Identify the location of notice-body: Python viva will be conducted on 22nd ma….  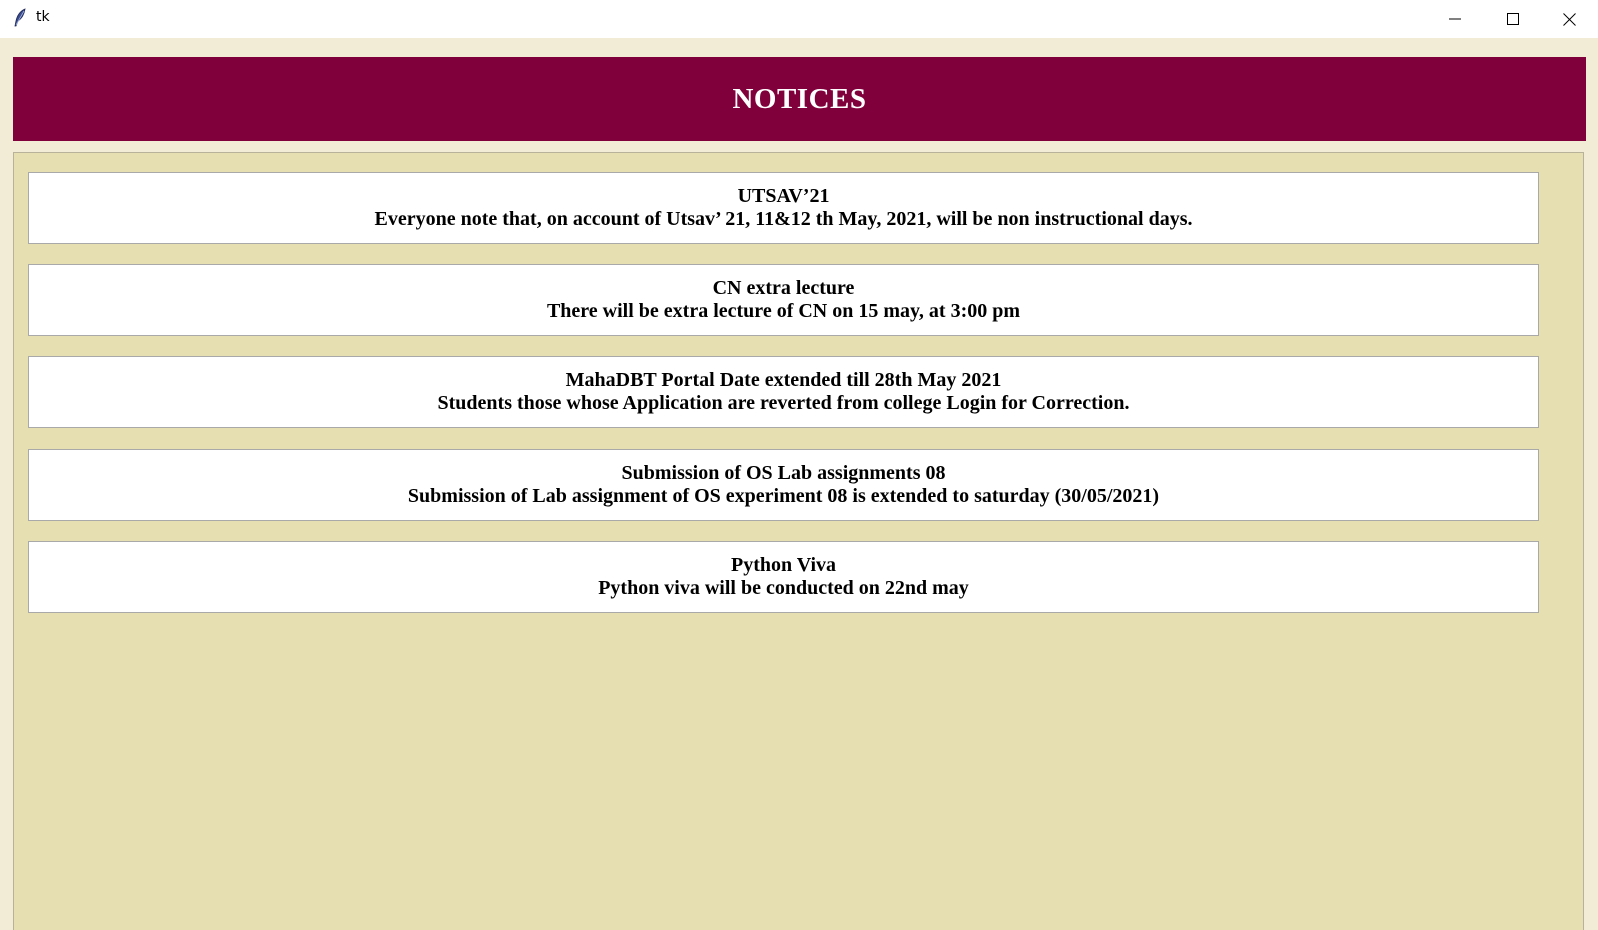
(783, 588).